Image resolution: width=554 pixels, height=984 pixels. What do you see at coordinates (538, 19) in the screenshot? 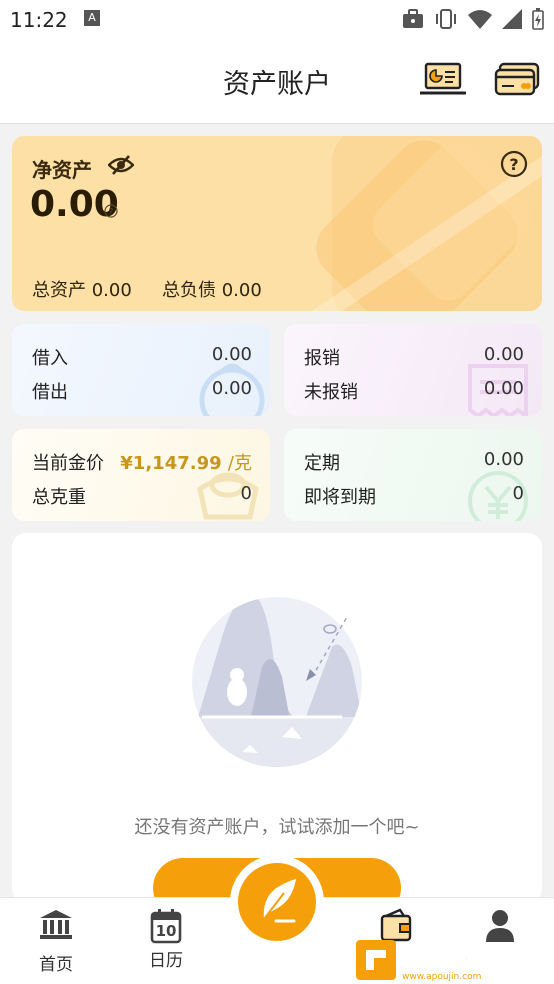
I see `battery-icon` at bounding box center [538, 19].